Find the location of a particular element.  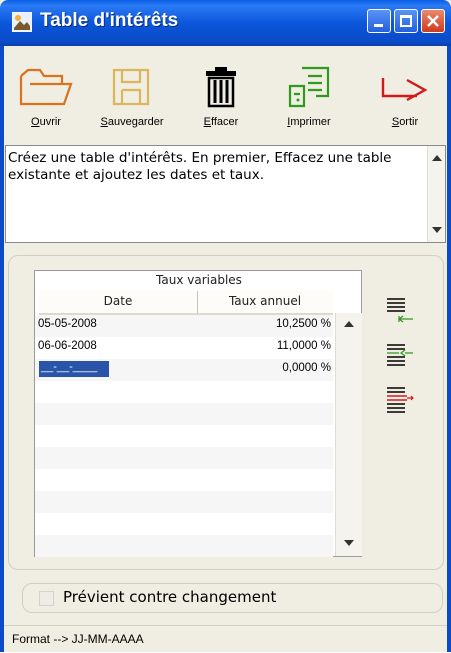

row-rate: 11,0000 % is located at coordinates (304, 346).